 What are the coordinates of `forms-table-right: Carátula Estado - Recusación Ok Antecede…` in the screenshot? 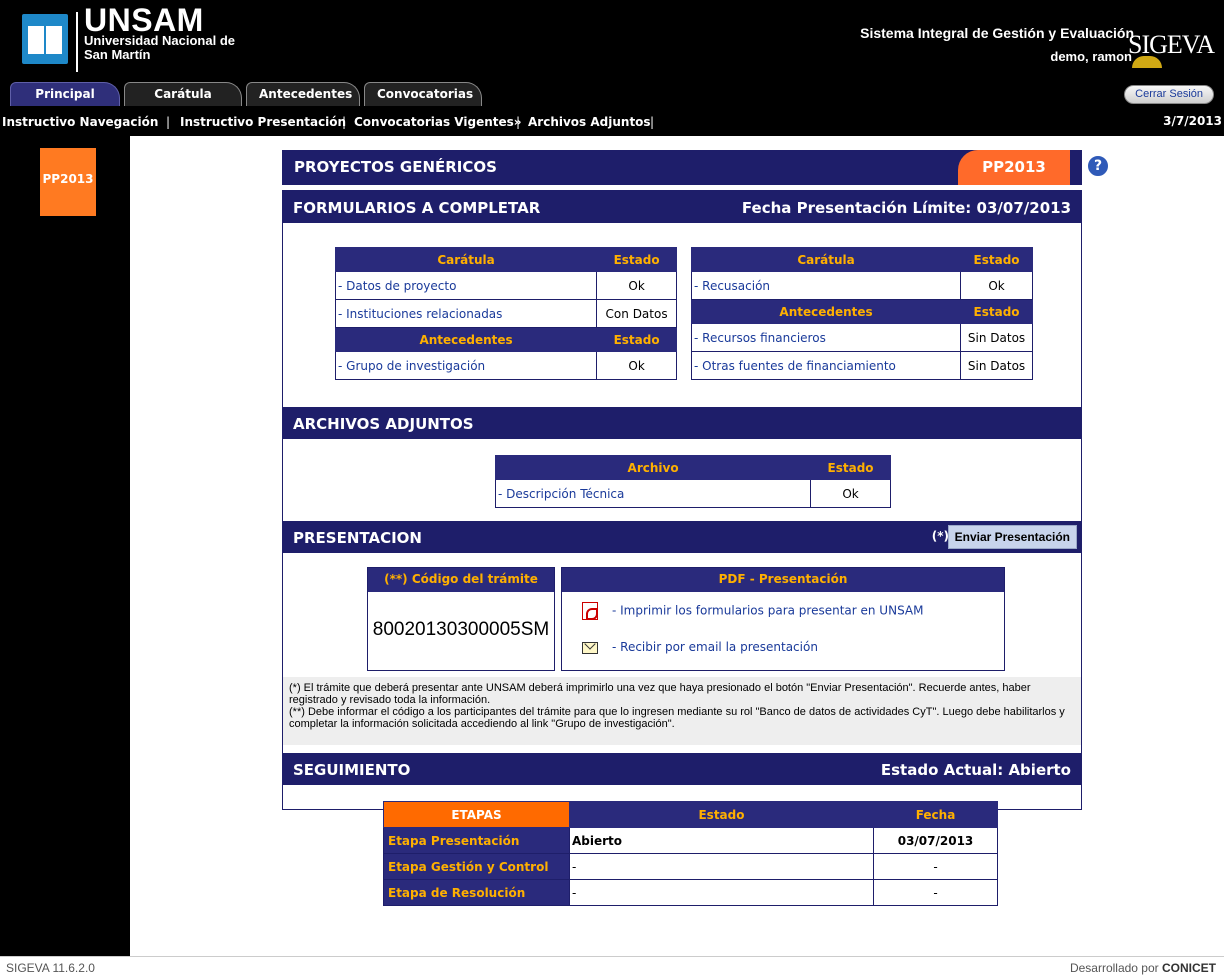 It's located at (861, 313).